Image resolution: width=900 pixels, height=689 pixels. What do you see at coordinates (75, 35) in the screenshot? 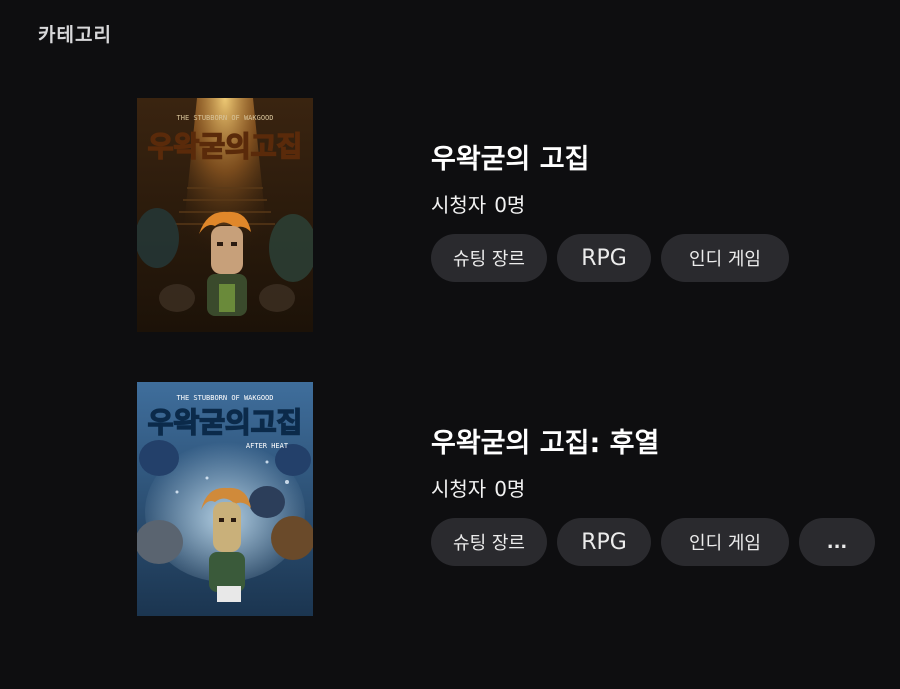
I see `category-heading: 카테고리` at bounding box center [75, 35].